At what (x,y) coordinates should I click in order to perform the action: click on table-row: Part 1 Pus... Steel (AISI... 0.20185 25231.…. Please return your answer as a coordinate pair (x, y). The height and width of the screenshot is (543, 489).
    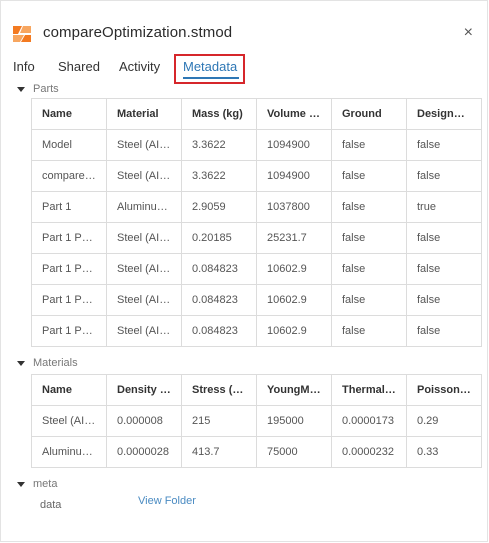
    Looking at the image, I should click on (256, 238).